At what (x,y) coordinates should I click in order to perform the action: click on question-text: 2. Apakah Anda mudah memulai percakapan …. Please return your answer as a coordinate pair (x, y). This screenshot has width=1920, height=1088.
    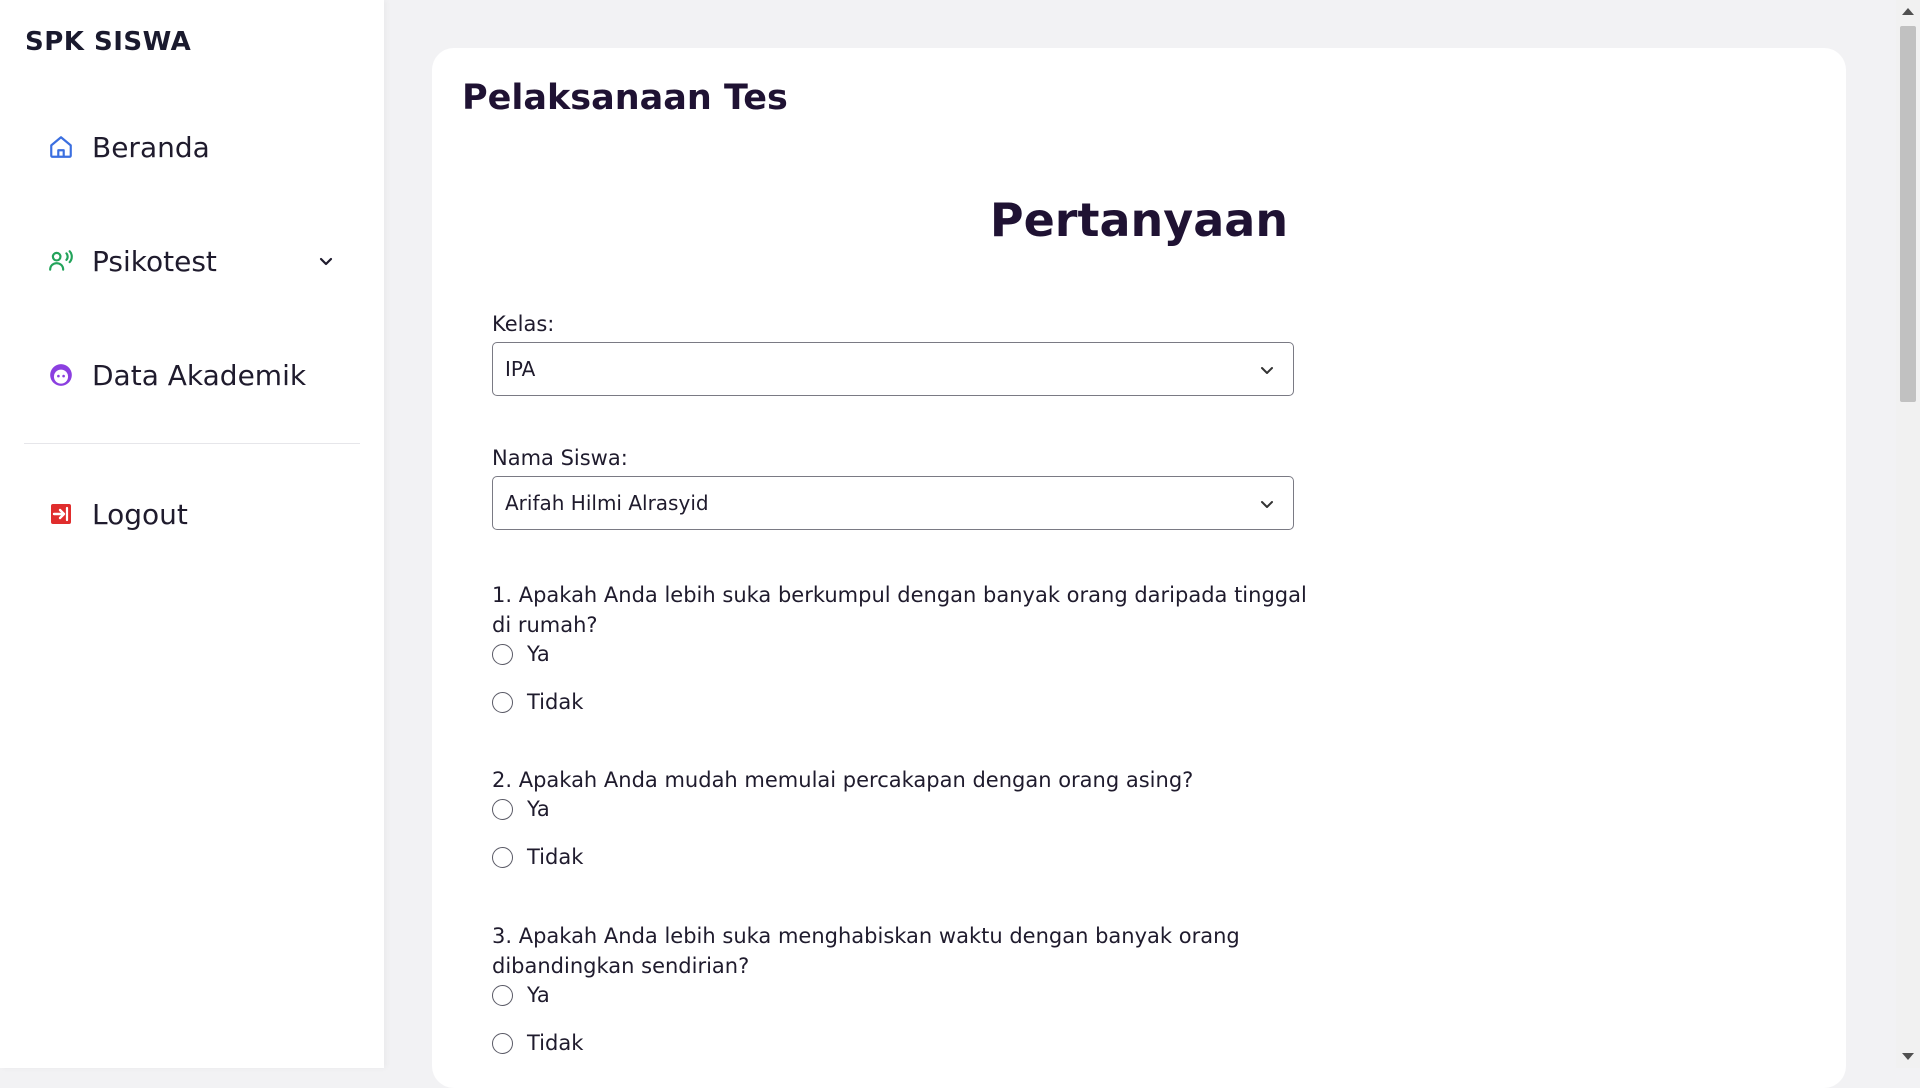
    Looking at the image, I should click on (843, 780).